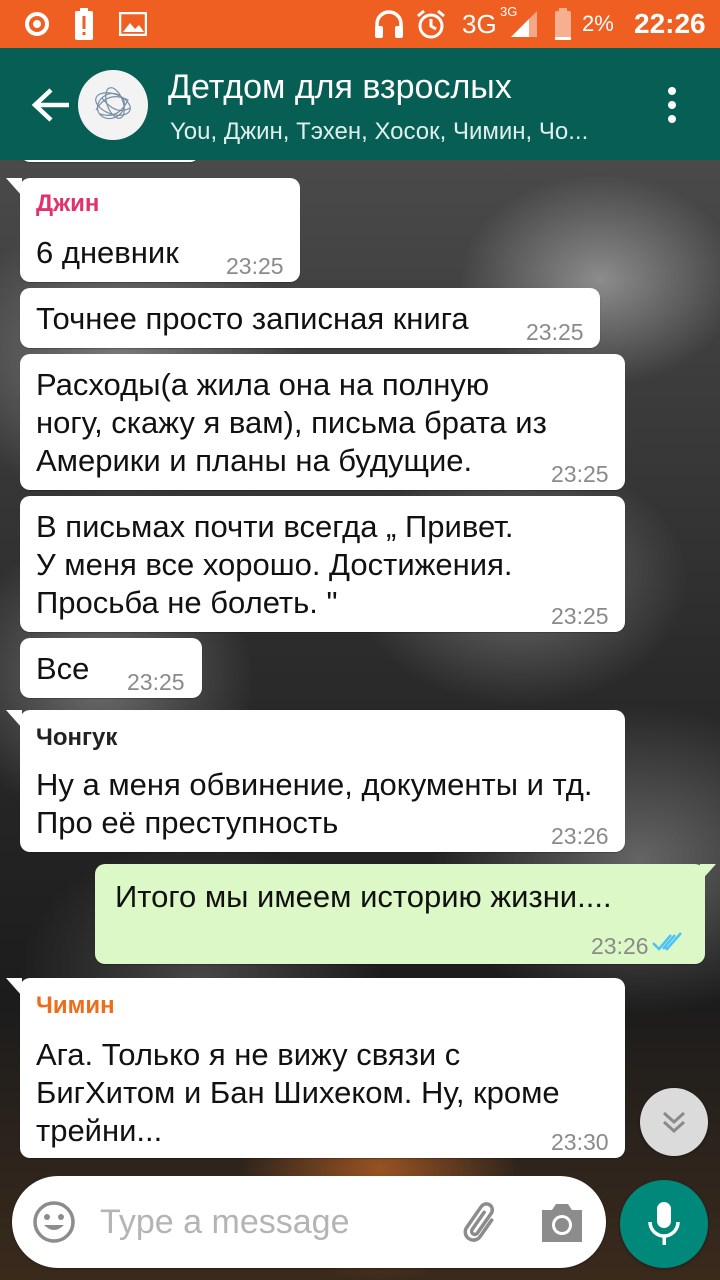  What do you see at coordinates (274, 564) in the screenshot?
I see `message-text: У меня все хорошо. Достижения.` at bounding box center [274, 564].